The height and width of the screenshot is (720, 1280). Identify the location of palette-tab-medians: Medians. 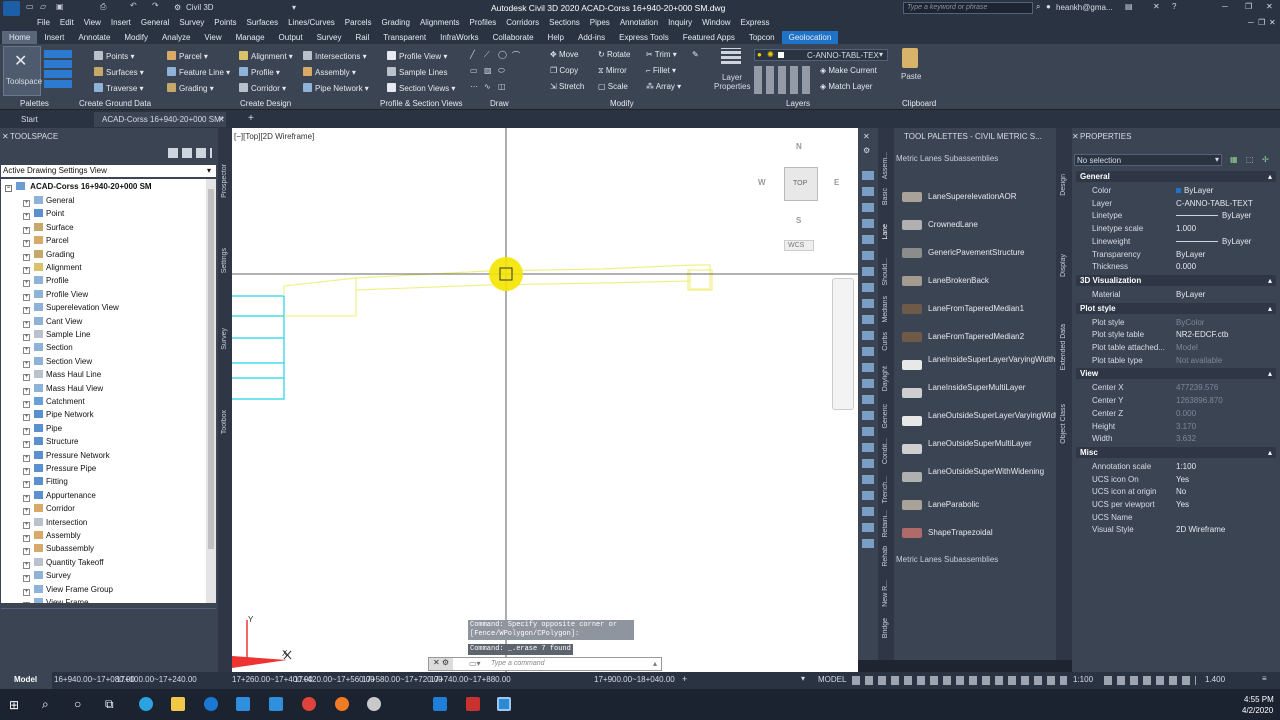
(885, 309).